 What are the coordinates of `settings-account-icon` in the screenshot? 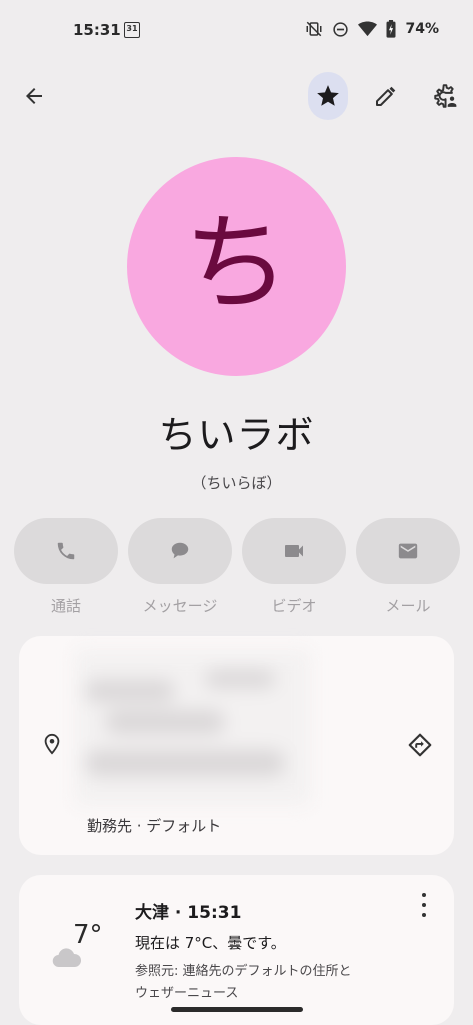 It's located at (445, 96).